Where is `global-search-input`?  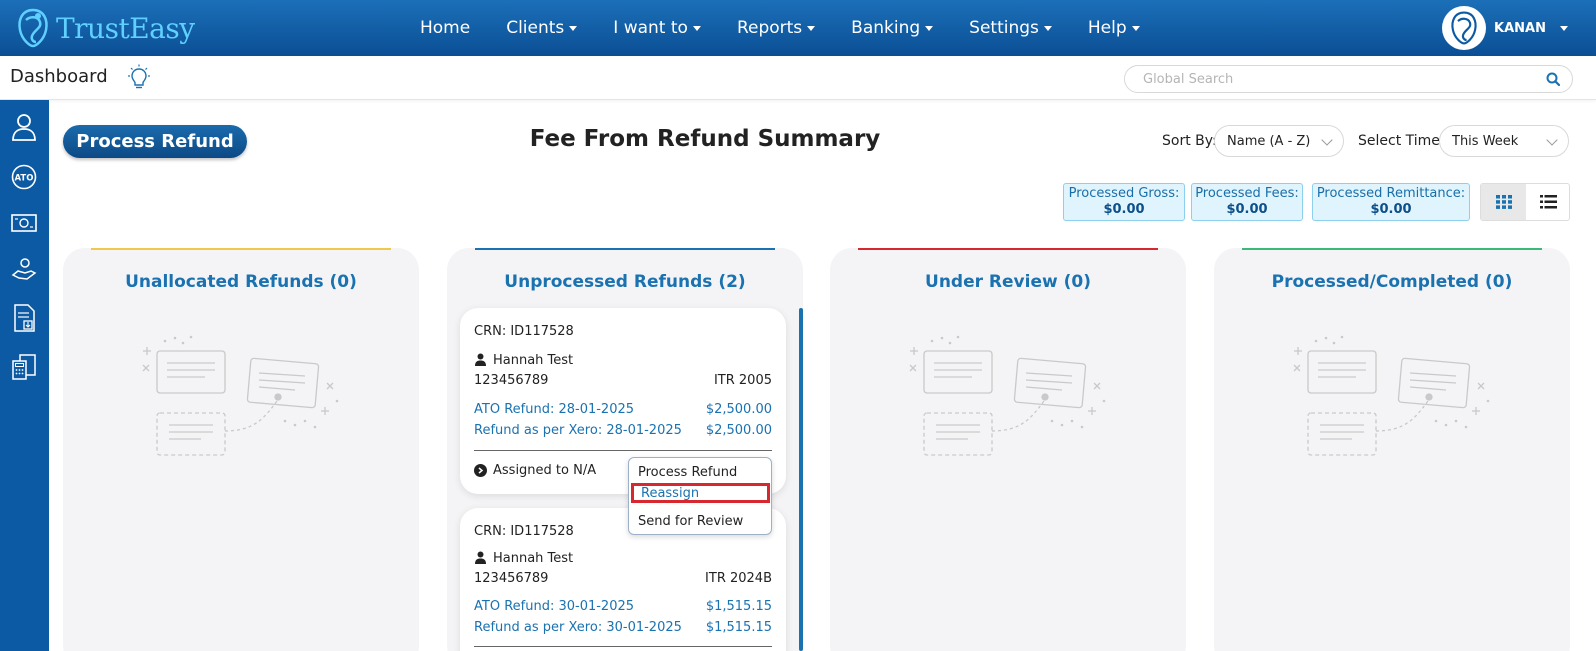
global-search-input is located at coordinates (1343, 79).